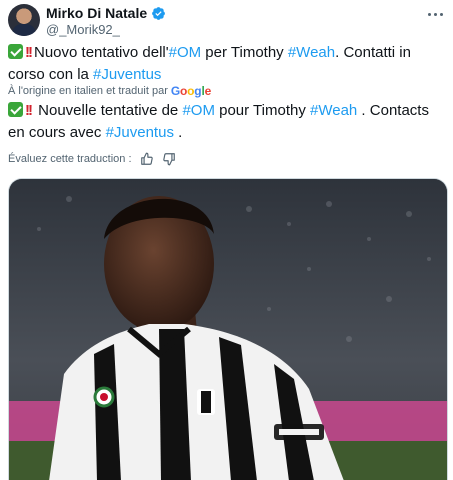 The height and width of the screenshot is (480, 453). I want to click on tweet-header: Mirko Di Natale @_Morik92_, so click(226, 22).